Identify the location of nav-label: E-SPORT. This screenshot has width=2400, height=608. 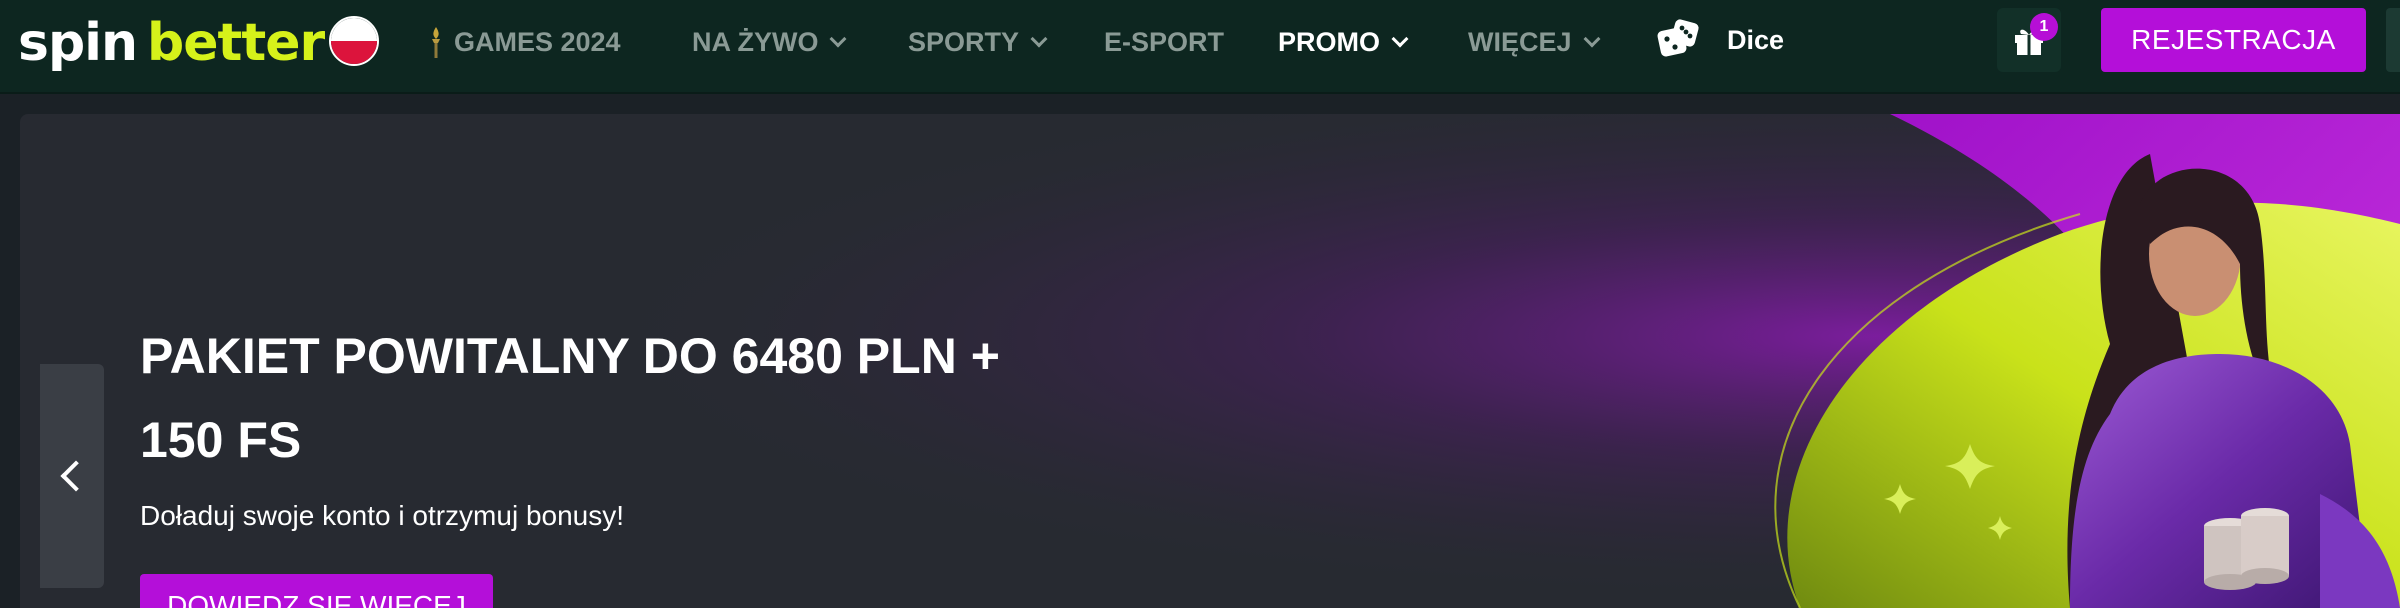
(1164, 41).